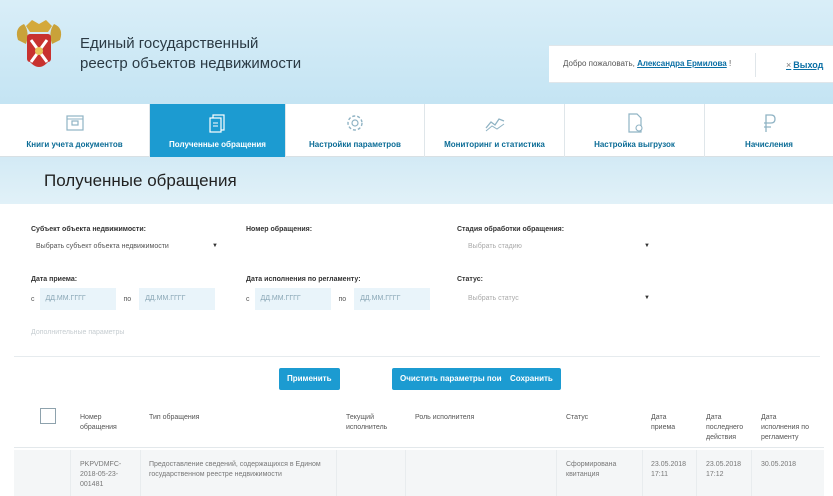 The width and height of the screenshot is (833, 496). What do you see at coordinates (659, 474) in the screenshot?
I see `cell-receipt-line2: 17:11` at bounding box center [659, 474].